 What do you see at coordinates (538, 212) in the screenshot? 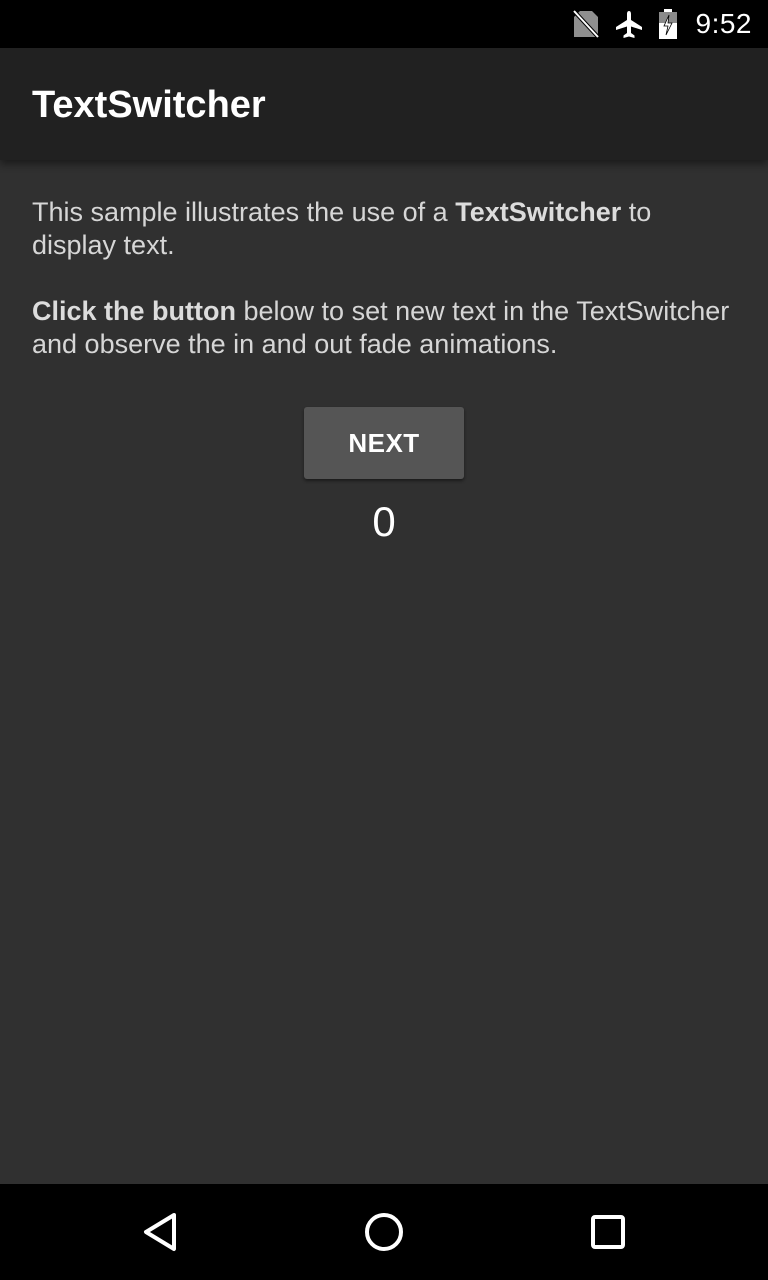
I see `intro-bold-text: TextSwitcher` at bounding box center [538, 212].